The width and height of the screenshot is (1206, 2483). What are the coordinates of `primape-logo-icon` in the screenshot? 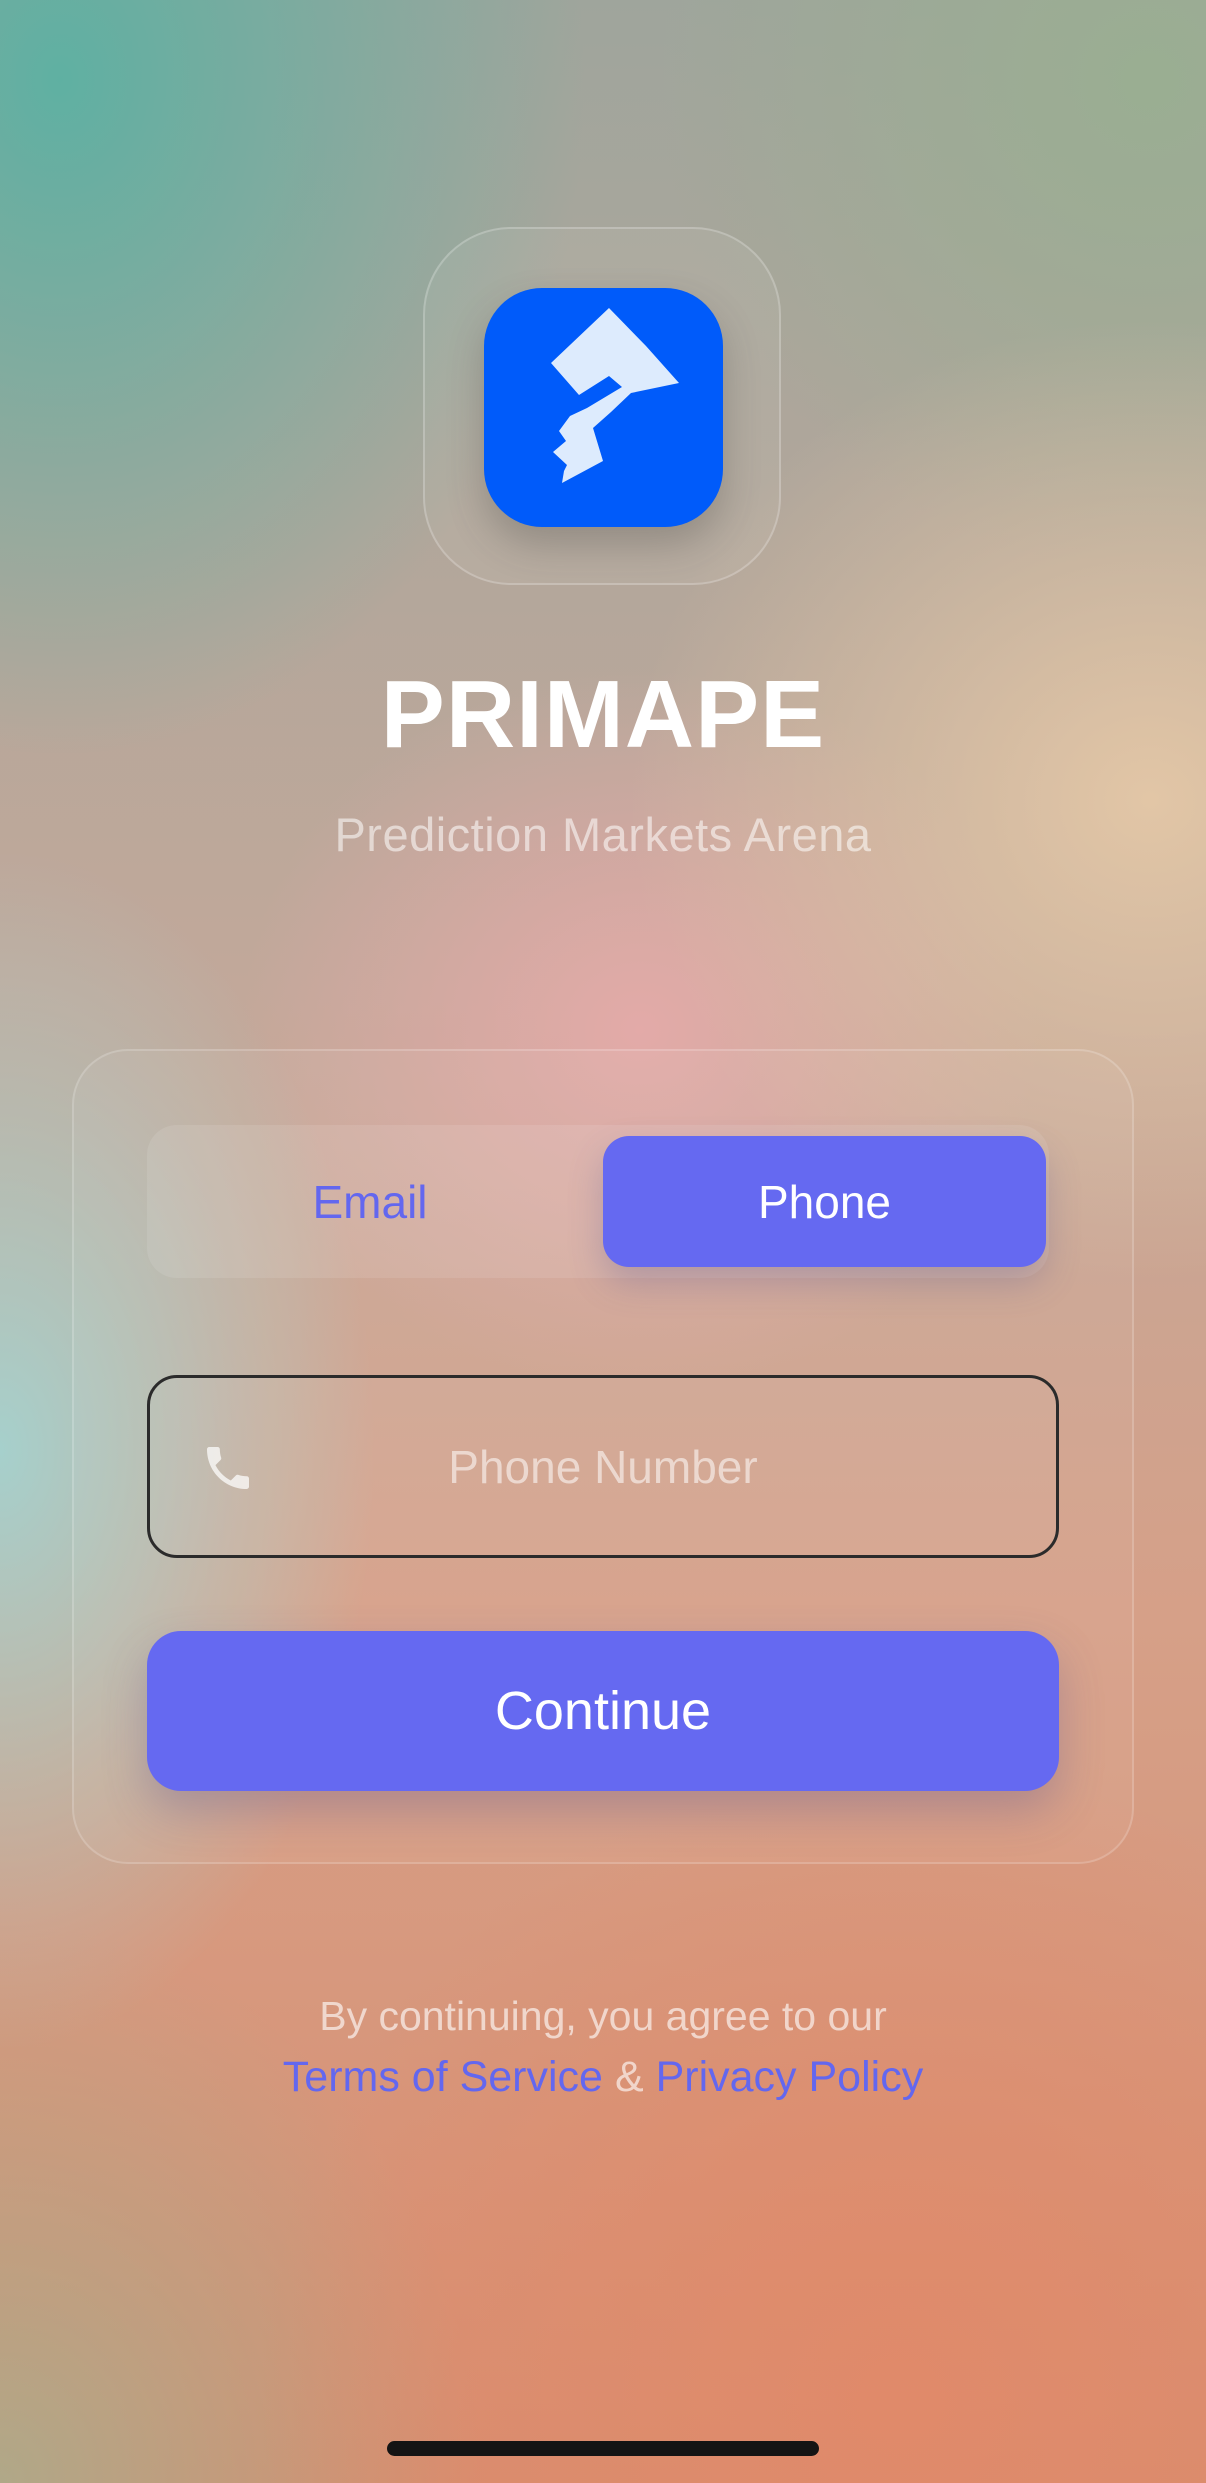 It's located at (603, 407).